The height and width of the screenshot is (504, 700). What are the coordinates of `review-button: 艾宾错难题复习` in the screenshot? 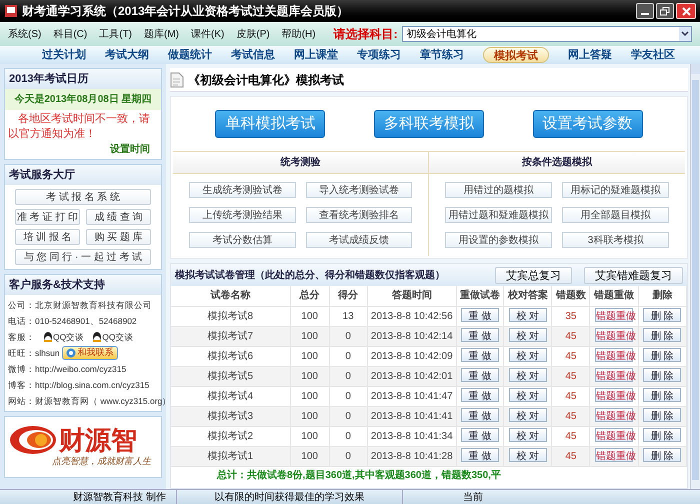 It's located at (633, 275).